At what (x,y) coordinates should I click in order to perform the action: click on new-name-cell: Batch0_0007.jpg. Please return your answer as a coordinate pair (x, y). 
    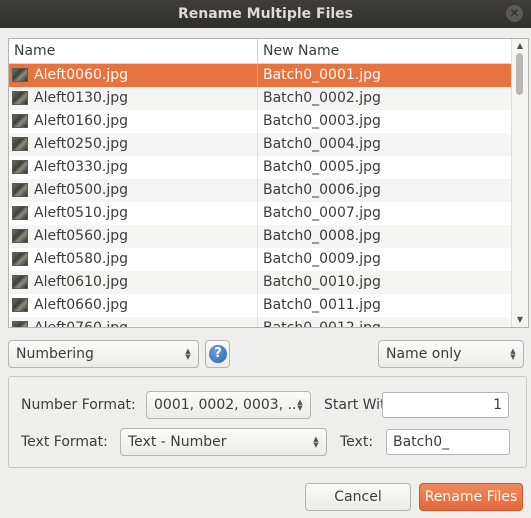
    Looking at the image, I should click on (322, 213).